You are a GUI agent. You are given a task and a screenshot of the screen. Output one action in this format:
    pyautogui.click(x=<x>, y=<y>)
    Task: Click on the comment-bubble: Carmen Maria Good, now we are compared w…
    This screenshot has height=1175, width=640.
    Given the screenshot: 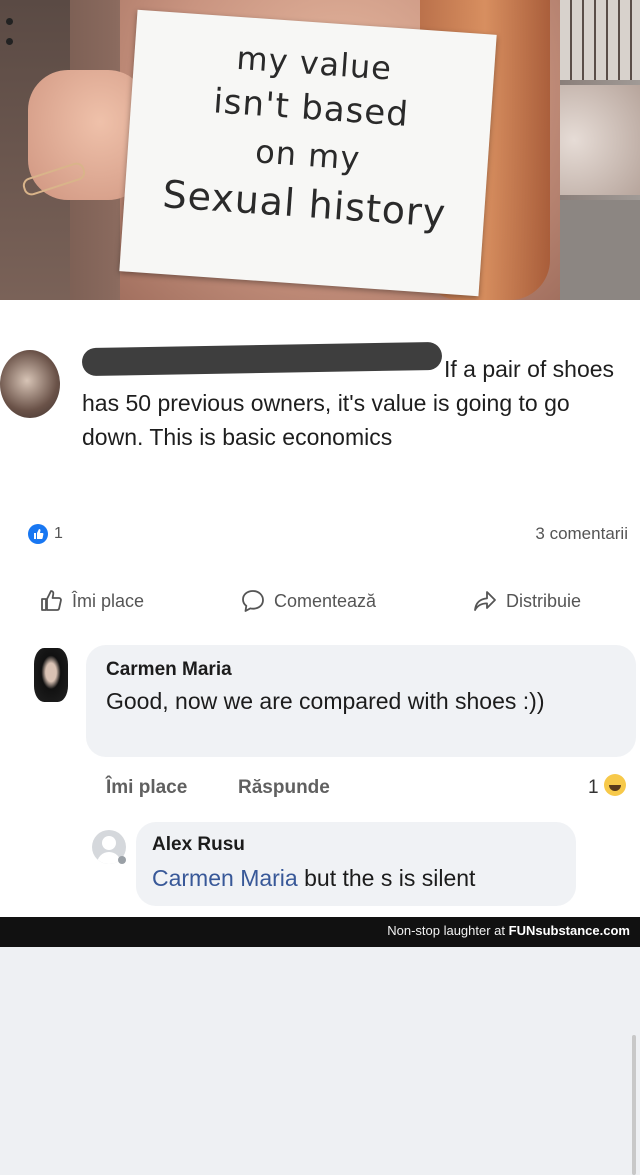 What is the action you would take?
    pyautogui.click(x=361, y=701)
    